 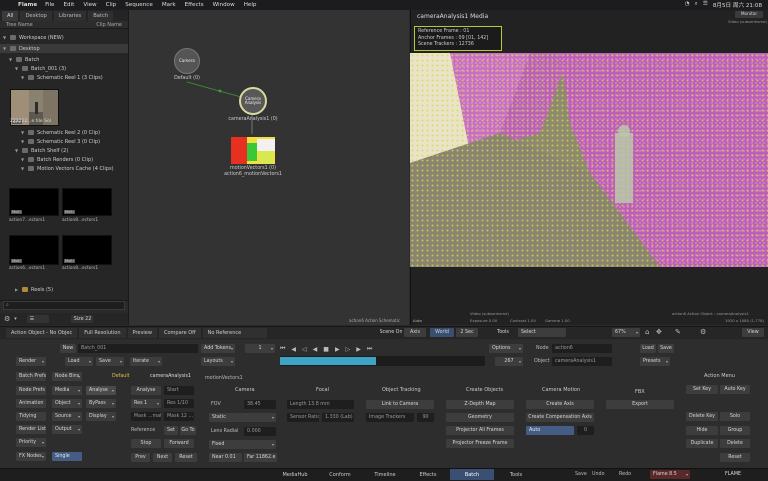 I want to click on view-list-button: ☰, so click(x=37, y=319).